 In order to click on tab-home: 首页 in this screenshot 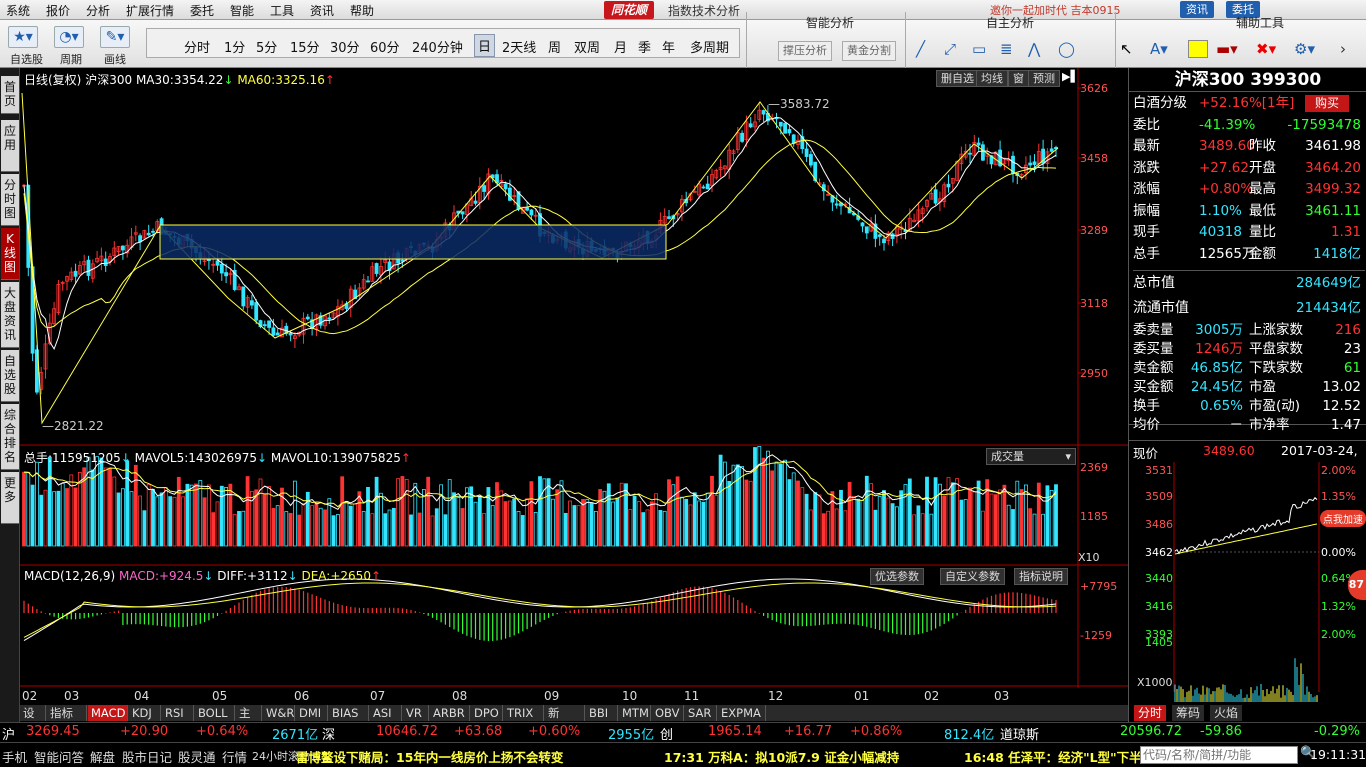, I will do `click(10, 95)`.